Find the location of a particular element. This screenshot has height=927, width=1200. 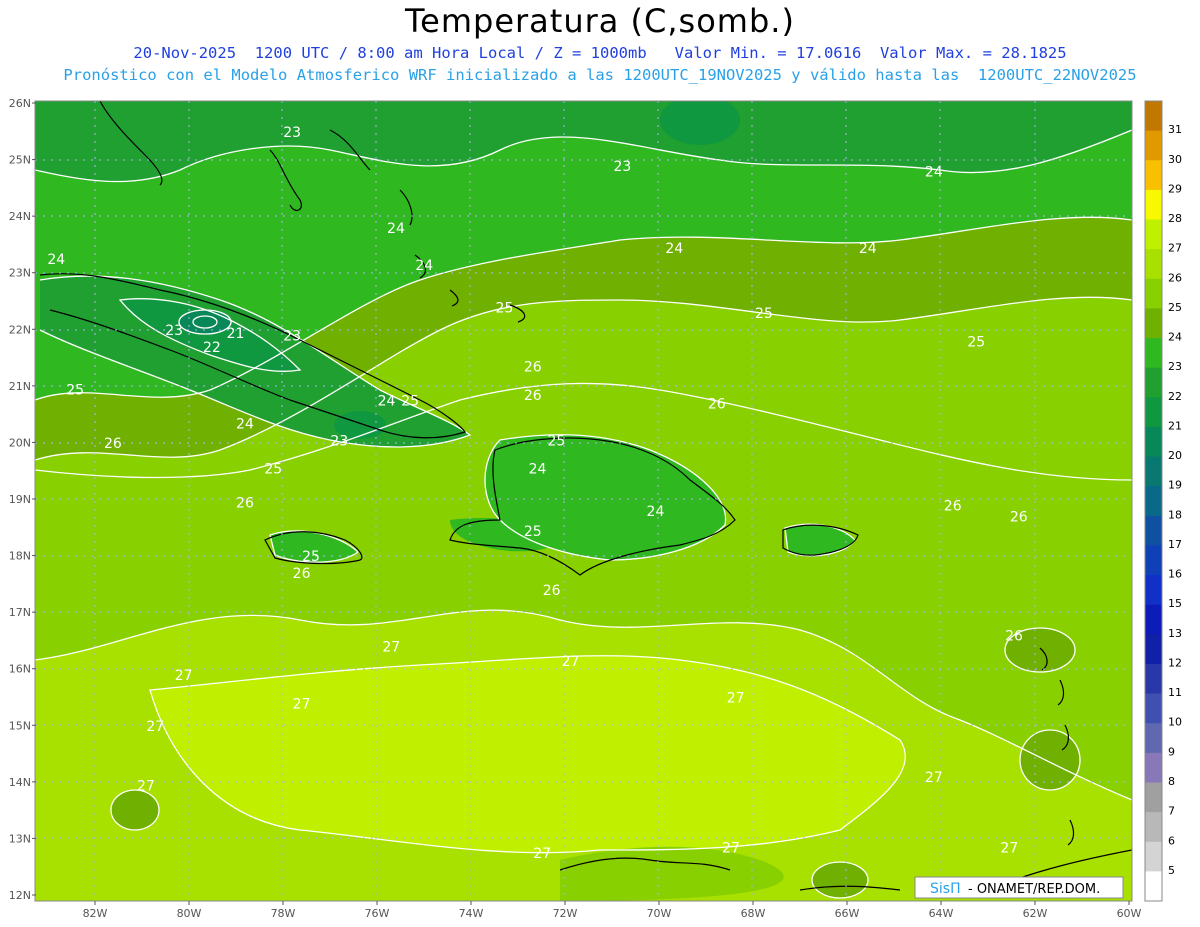

colorbar-label: 8 is located at coordinates (1171, 781).